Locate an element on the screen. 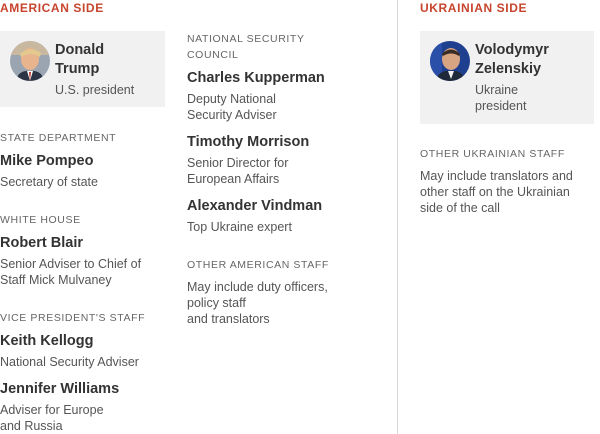 The image size is (600, 434). kupperman-role-line2: Security Adviser is located at coordinates (232, 115).